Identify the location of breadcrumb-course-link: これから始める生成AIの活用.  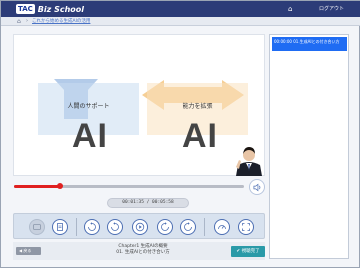
(61, 21).